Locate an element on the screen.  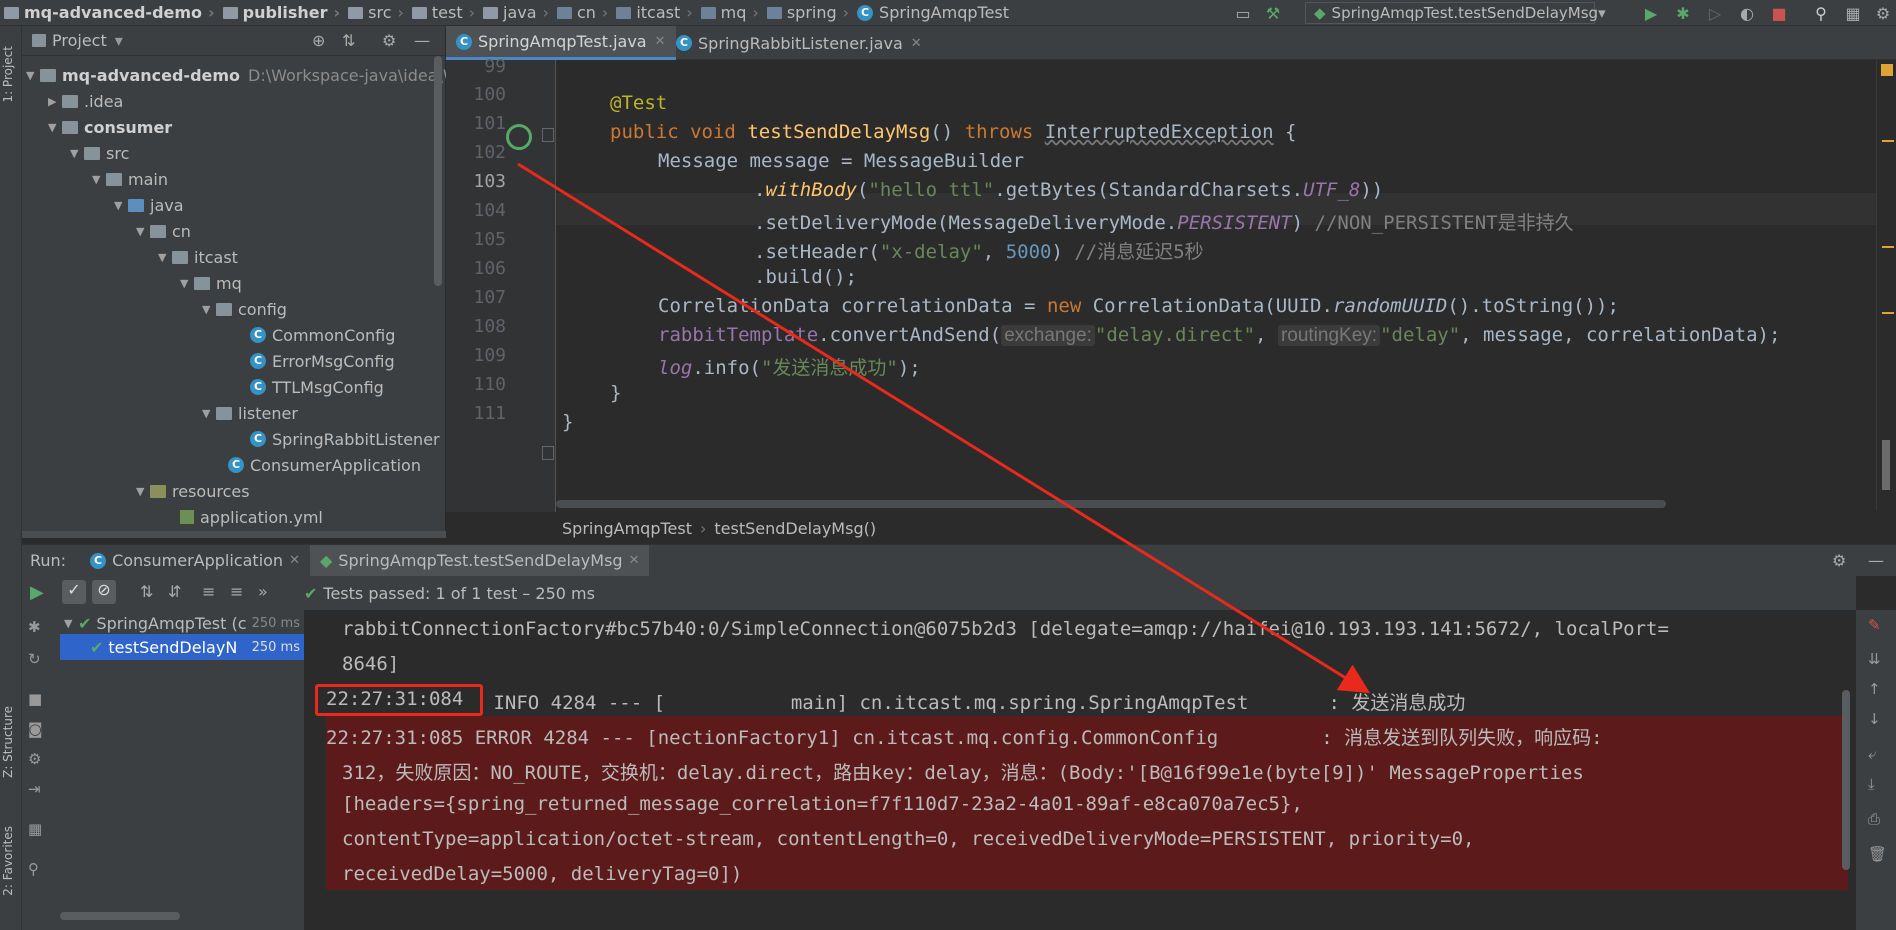
up-icon: ↑ is located at coordinates (1874, 689).